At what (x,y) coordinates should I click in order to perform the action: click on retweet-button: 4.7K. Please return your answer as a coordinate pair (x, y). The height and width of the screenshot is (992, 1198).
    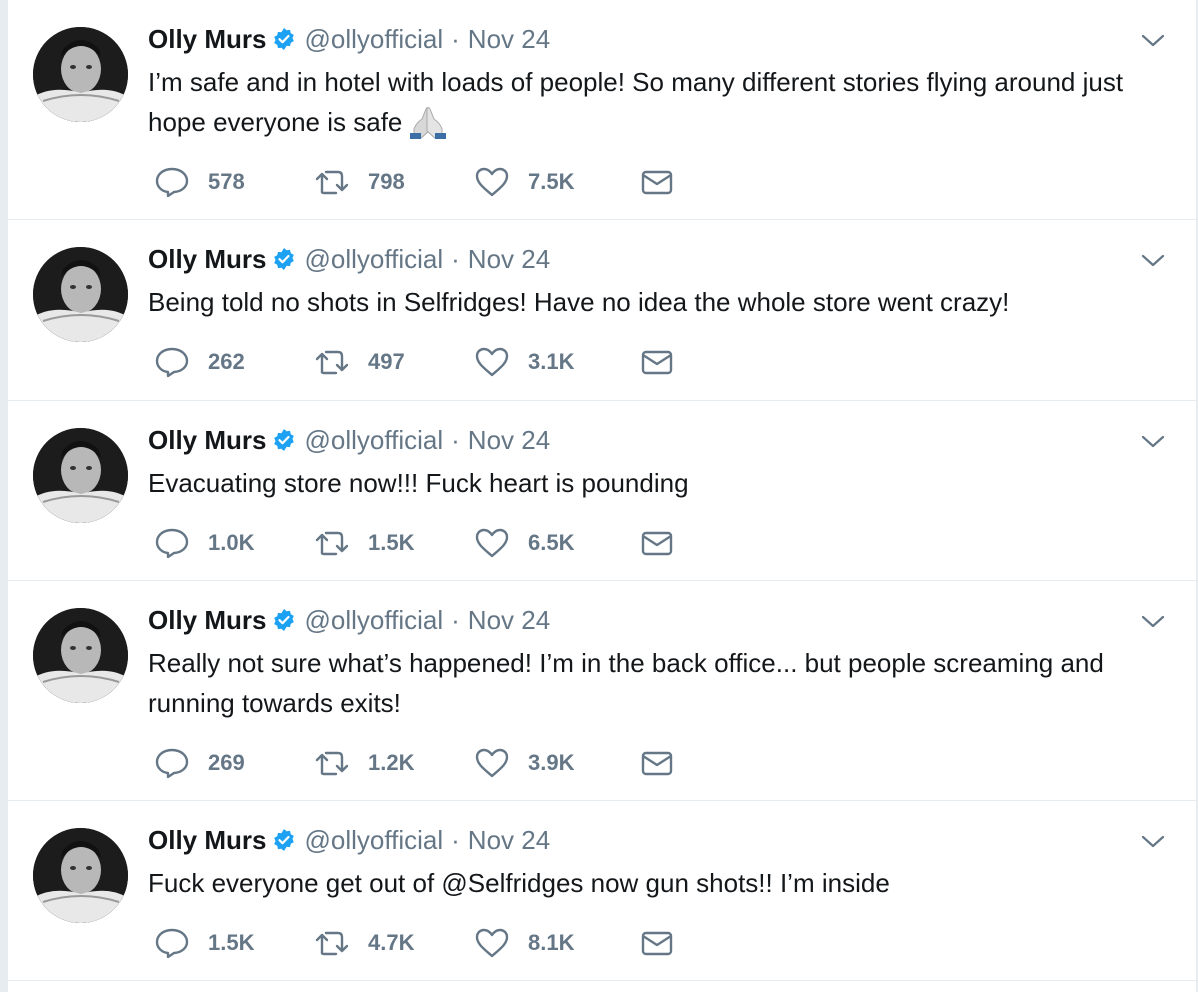
    Looking at the image, I should click on (394, 943).